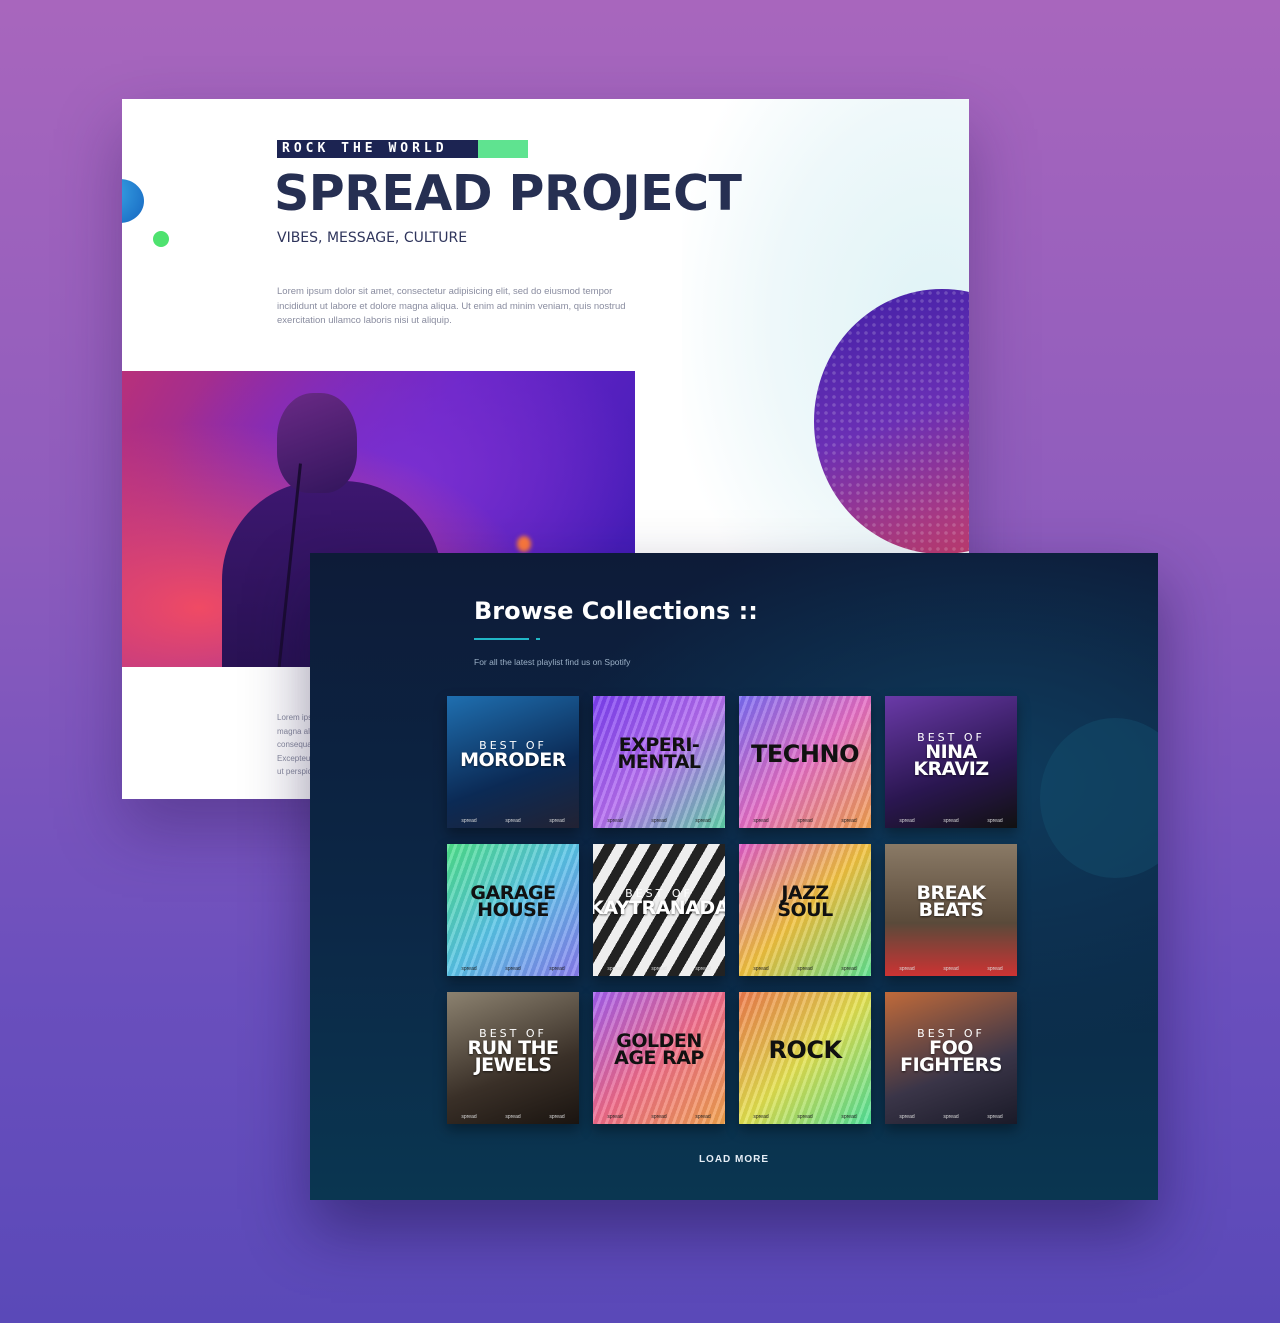  I want to click on tagline-badge: ROCK THE WORLD, so click(402, 149).